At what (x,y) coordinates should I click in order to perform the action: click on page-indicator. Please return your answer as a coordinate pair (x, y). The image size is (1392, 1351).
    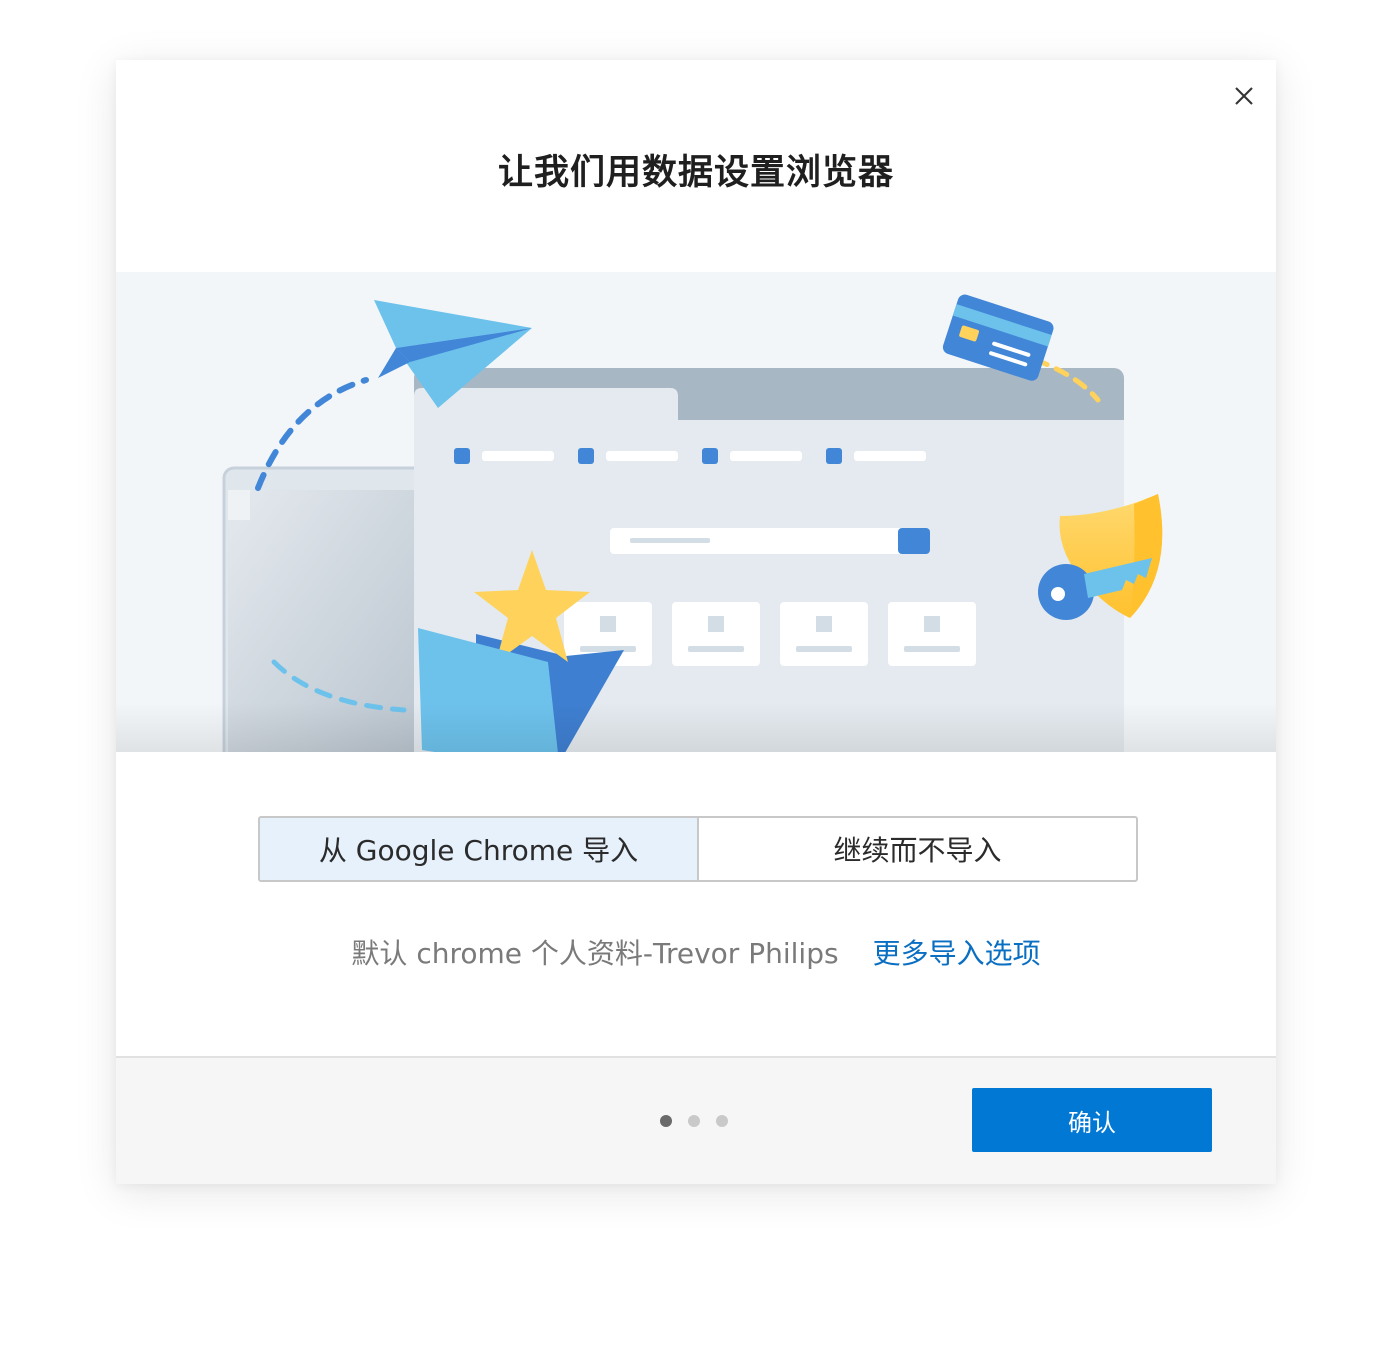
    Looking at the image, I should click on (694, 1121).